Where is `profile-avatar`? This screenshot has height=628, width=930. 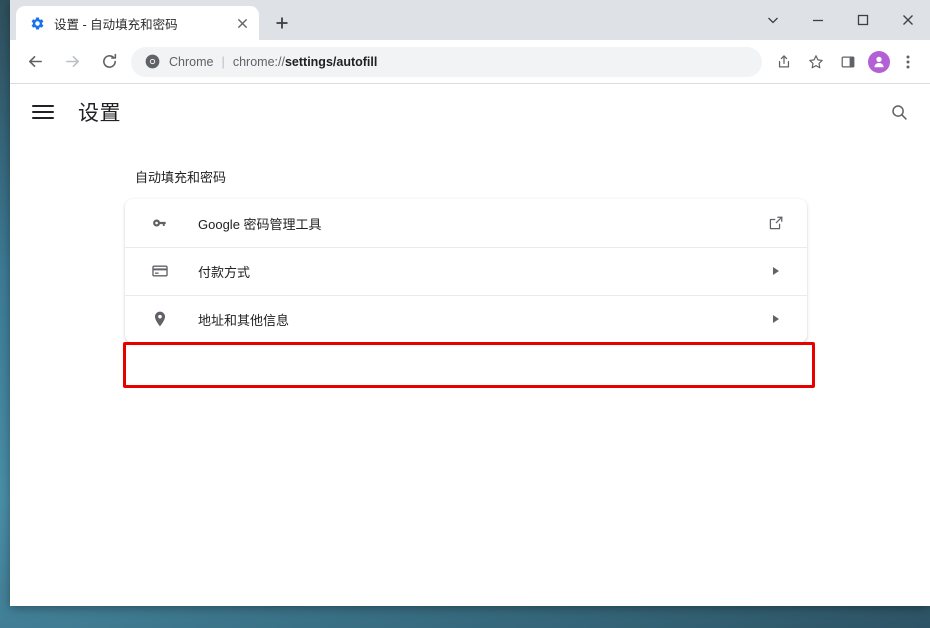
profile-avatar is located at coordinates (879, 61).